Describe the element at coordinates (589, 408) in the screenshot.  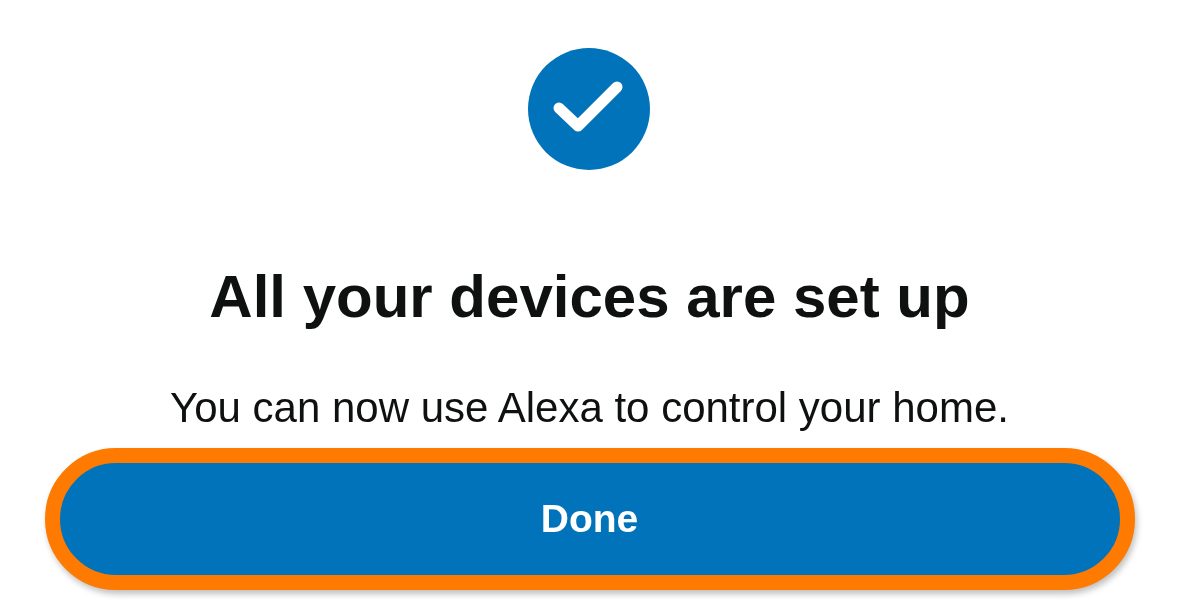
I see `message-text: You can now use Alexa to control your home.` at that location.